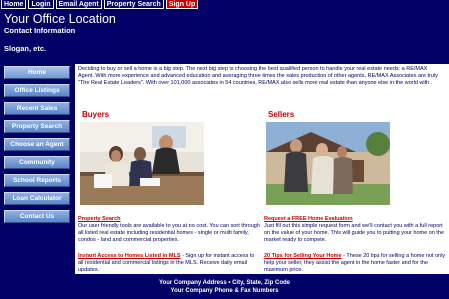  I want to click on slogan: Slogan, etc., so click(25, 48).